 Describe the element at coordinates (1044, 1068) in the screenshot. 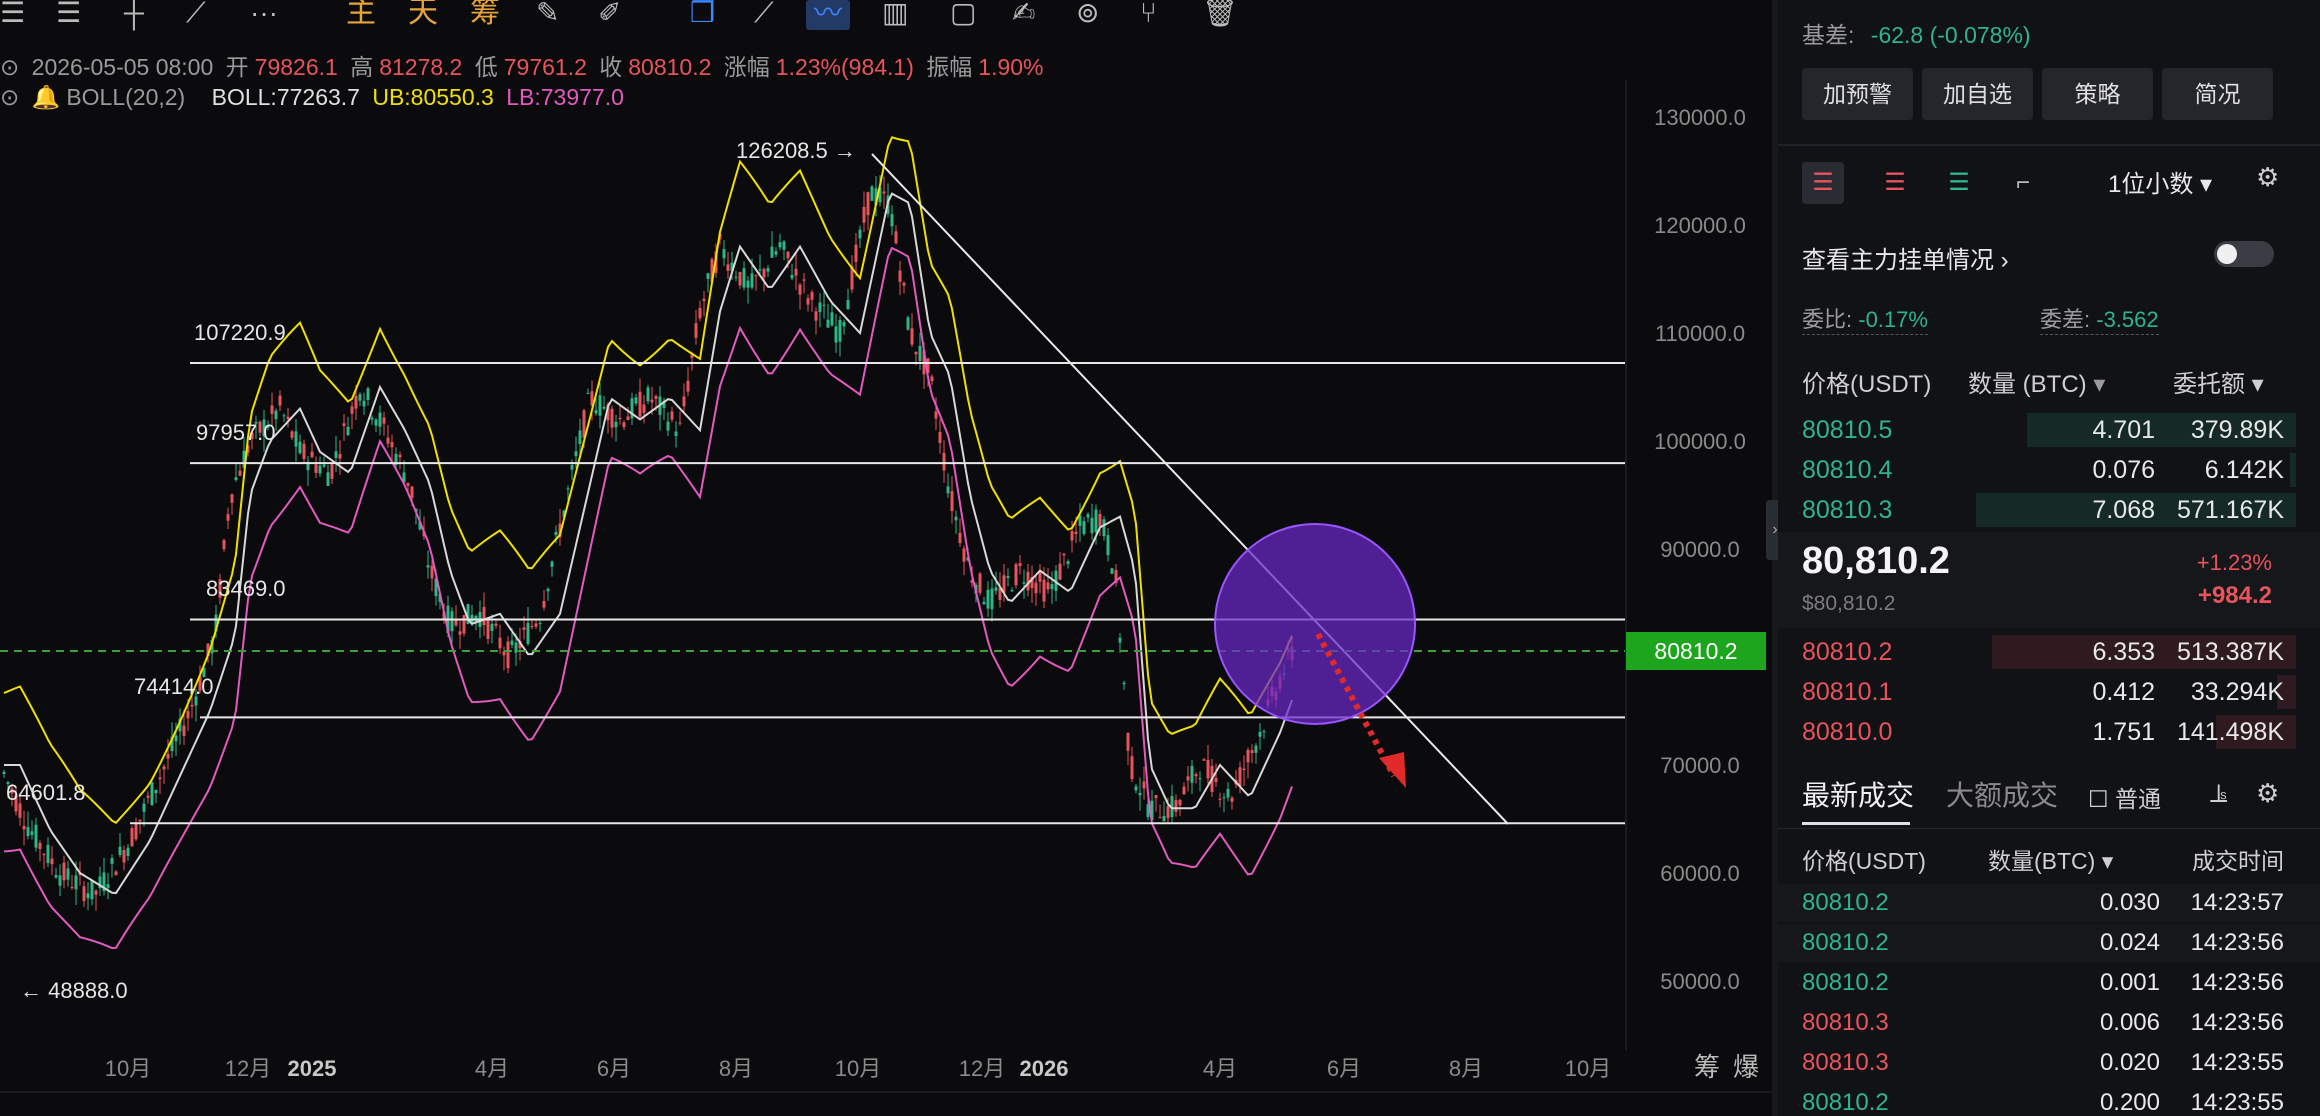

I see `x-tick-label: 2026` at that location.